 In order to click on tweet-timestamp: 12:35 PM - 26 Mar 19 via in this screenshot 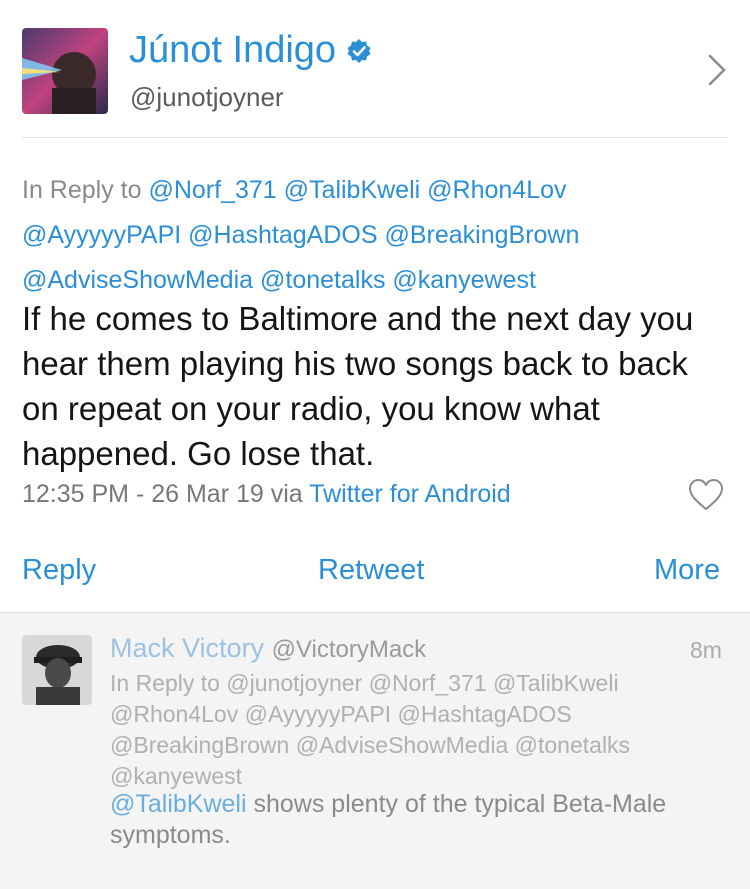, I will do `click(162, 494)`.